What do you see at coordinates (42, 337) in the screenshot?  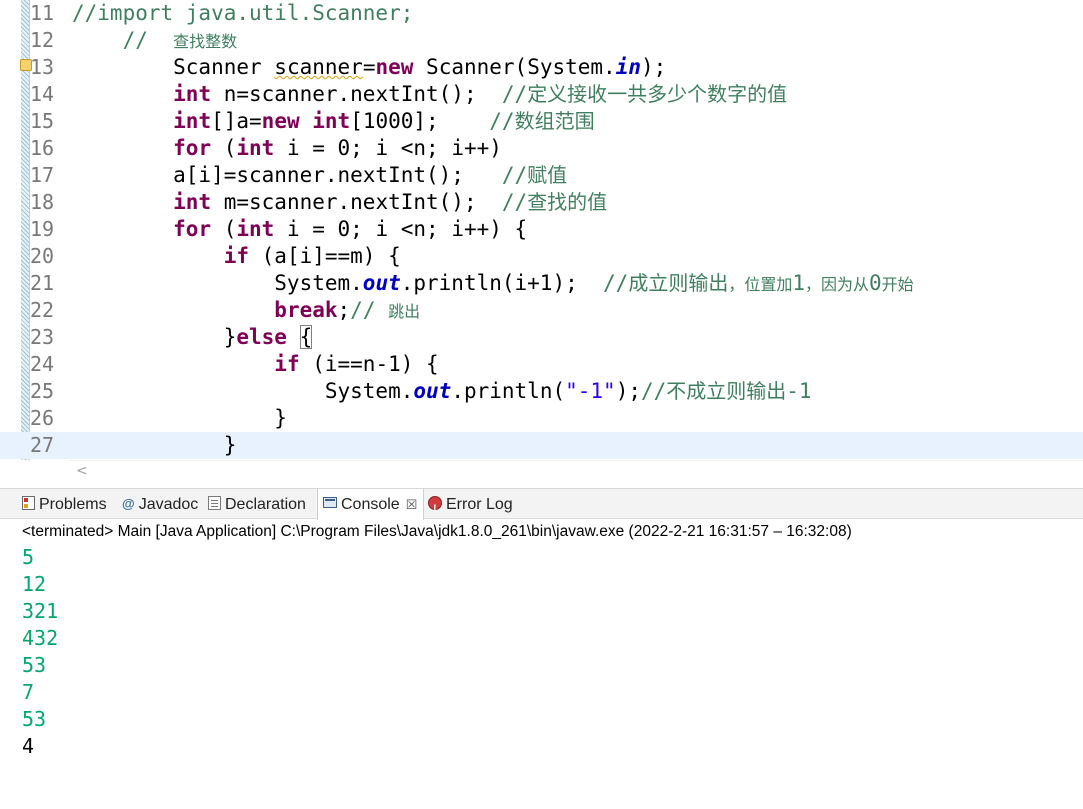 I see `line-number: 23` at bounding box center [42, 337].